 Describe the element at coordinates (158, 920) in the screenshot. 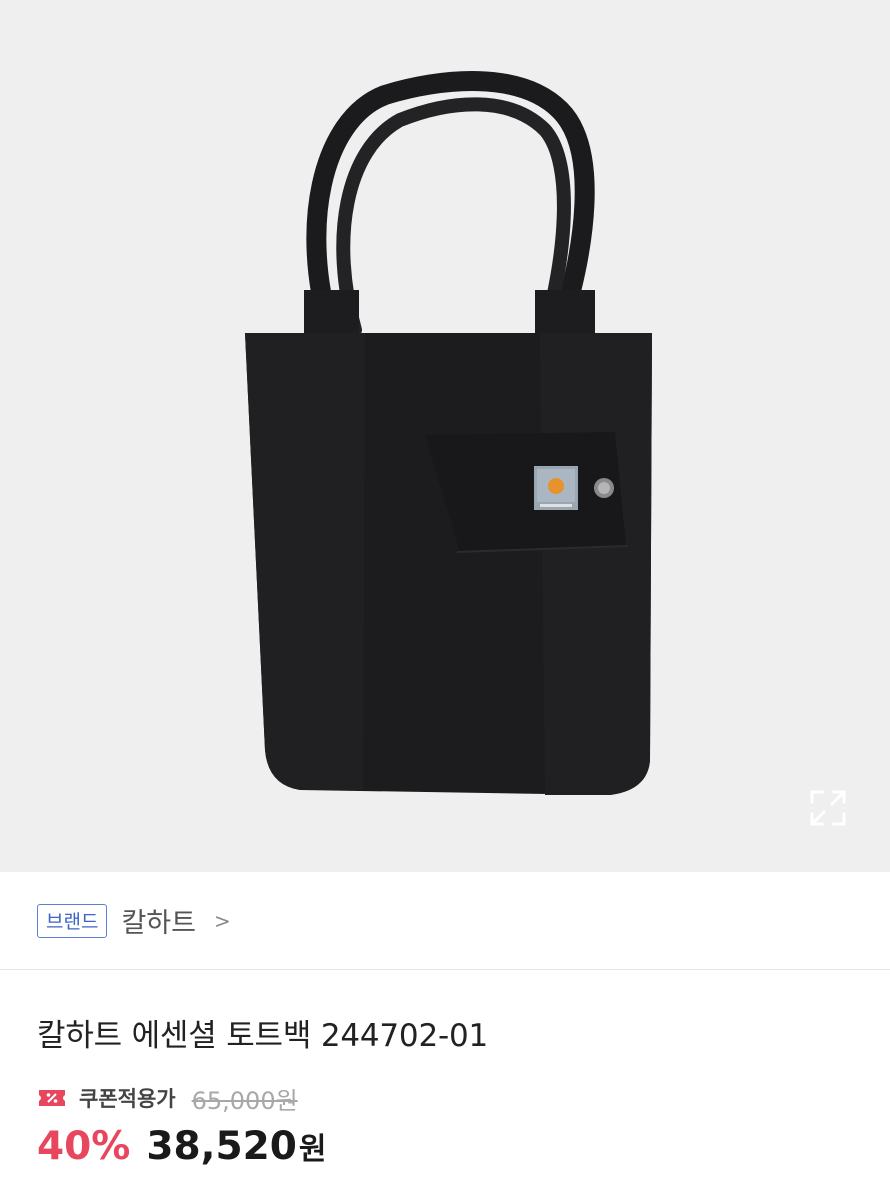

I see `brand-name-link: 칼하트` at that location.